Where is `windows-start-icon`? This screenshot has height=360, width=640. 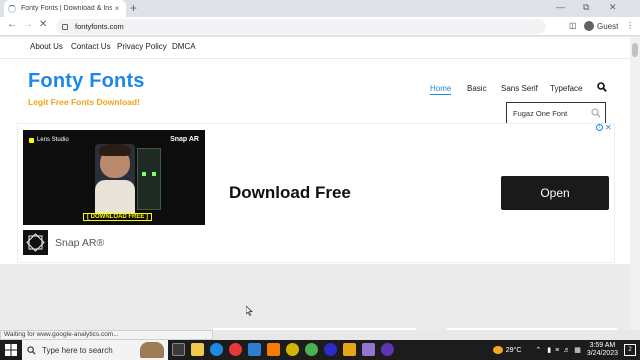
windows-start-icon is located at coordinates (11, 350).